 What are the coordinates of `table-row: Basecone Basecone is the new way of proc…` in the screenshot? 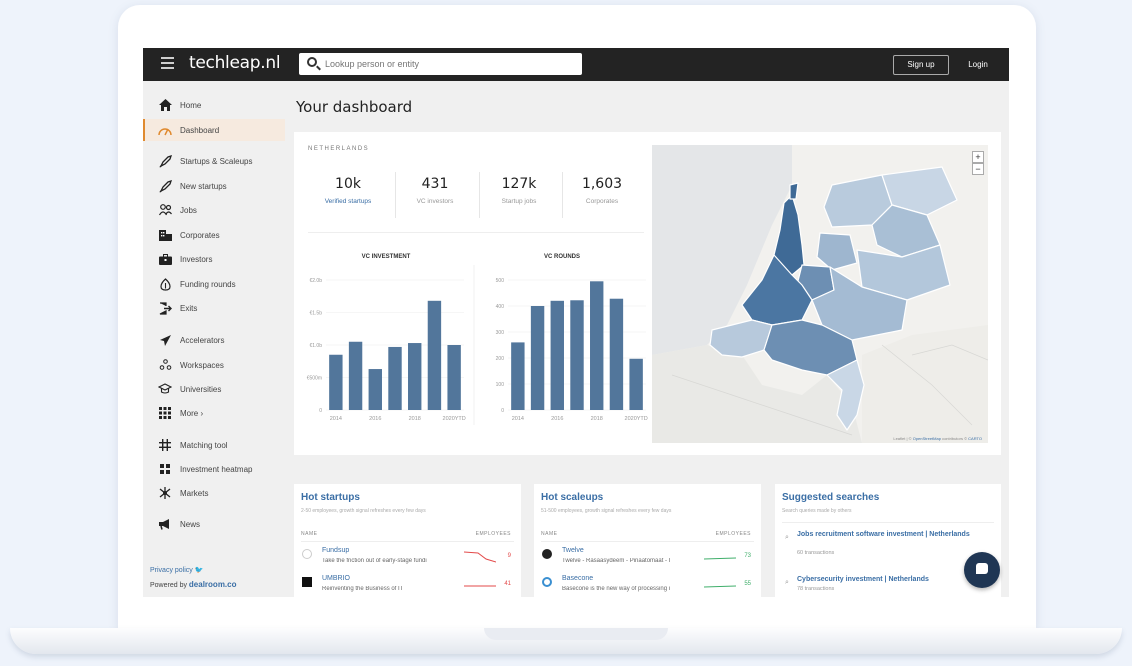 It's located at (647, 586).